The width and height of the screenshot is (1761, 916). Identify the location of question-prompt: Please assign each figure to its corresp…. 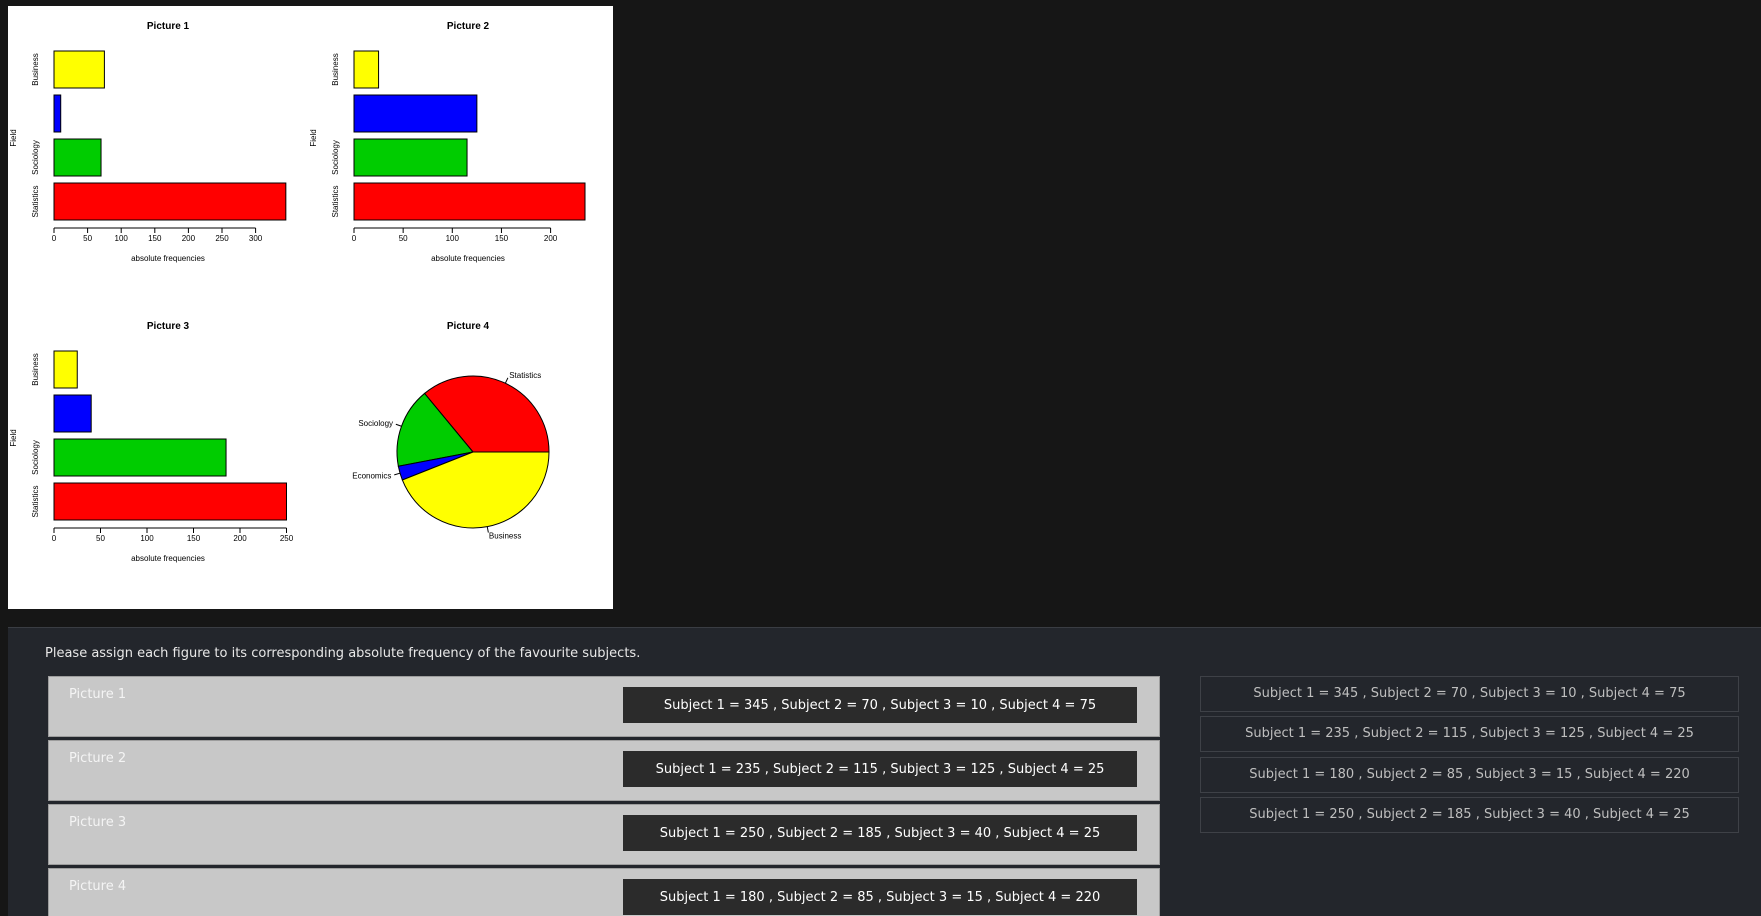
(343, 653).